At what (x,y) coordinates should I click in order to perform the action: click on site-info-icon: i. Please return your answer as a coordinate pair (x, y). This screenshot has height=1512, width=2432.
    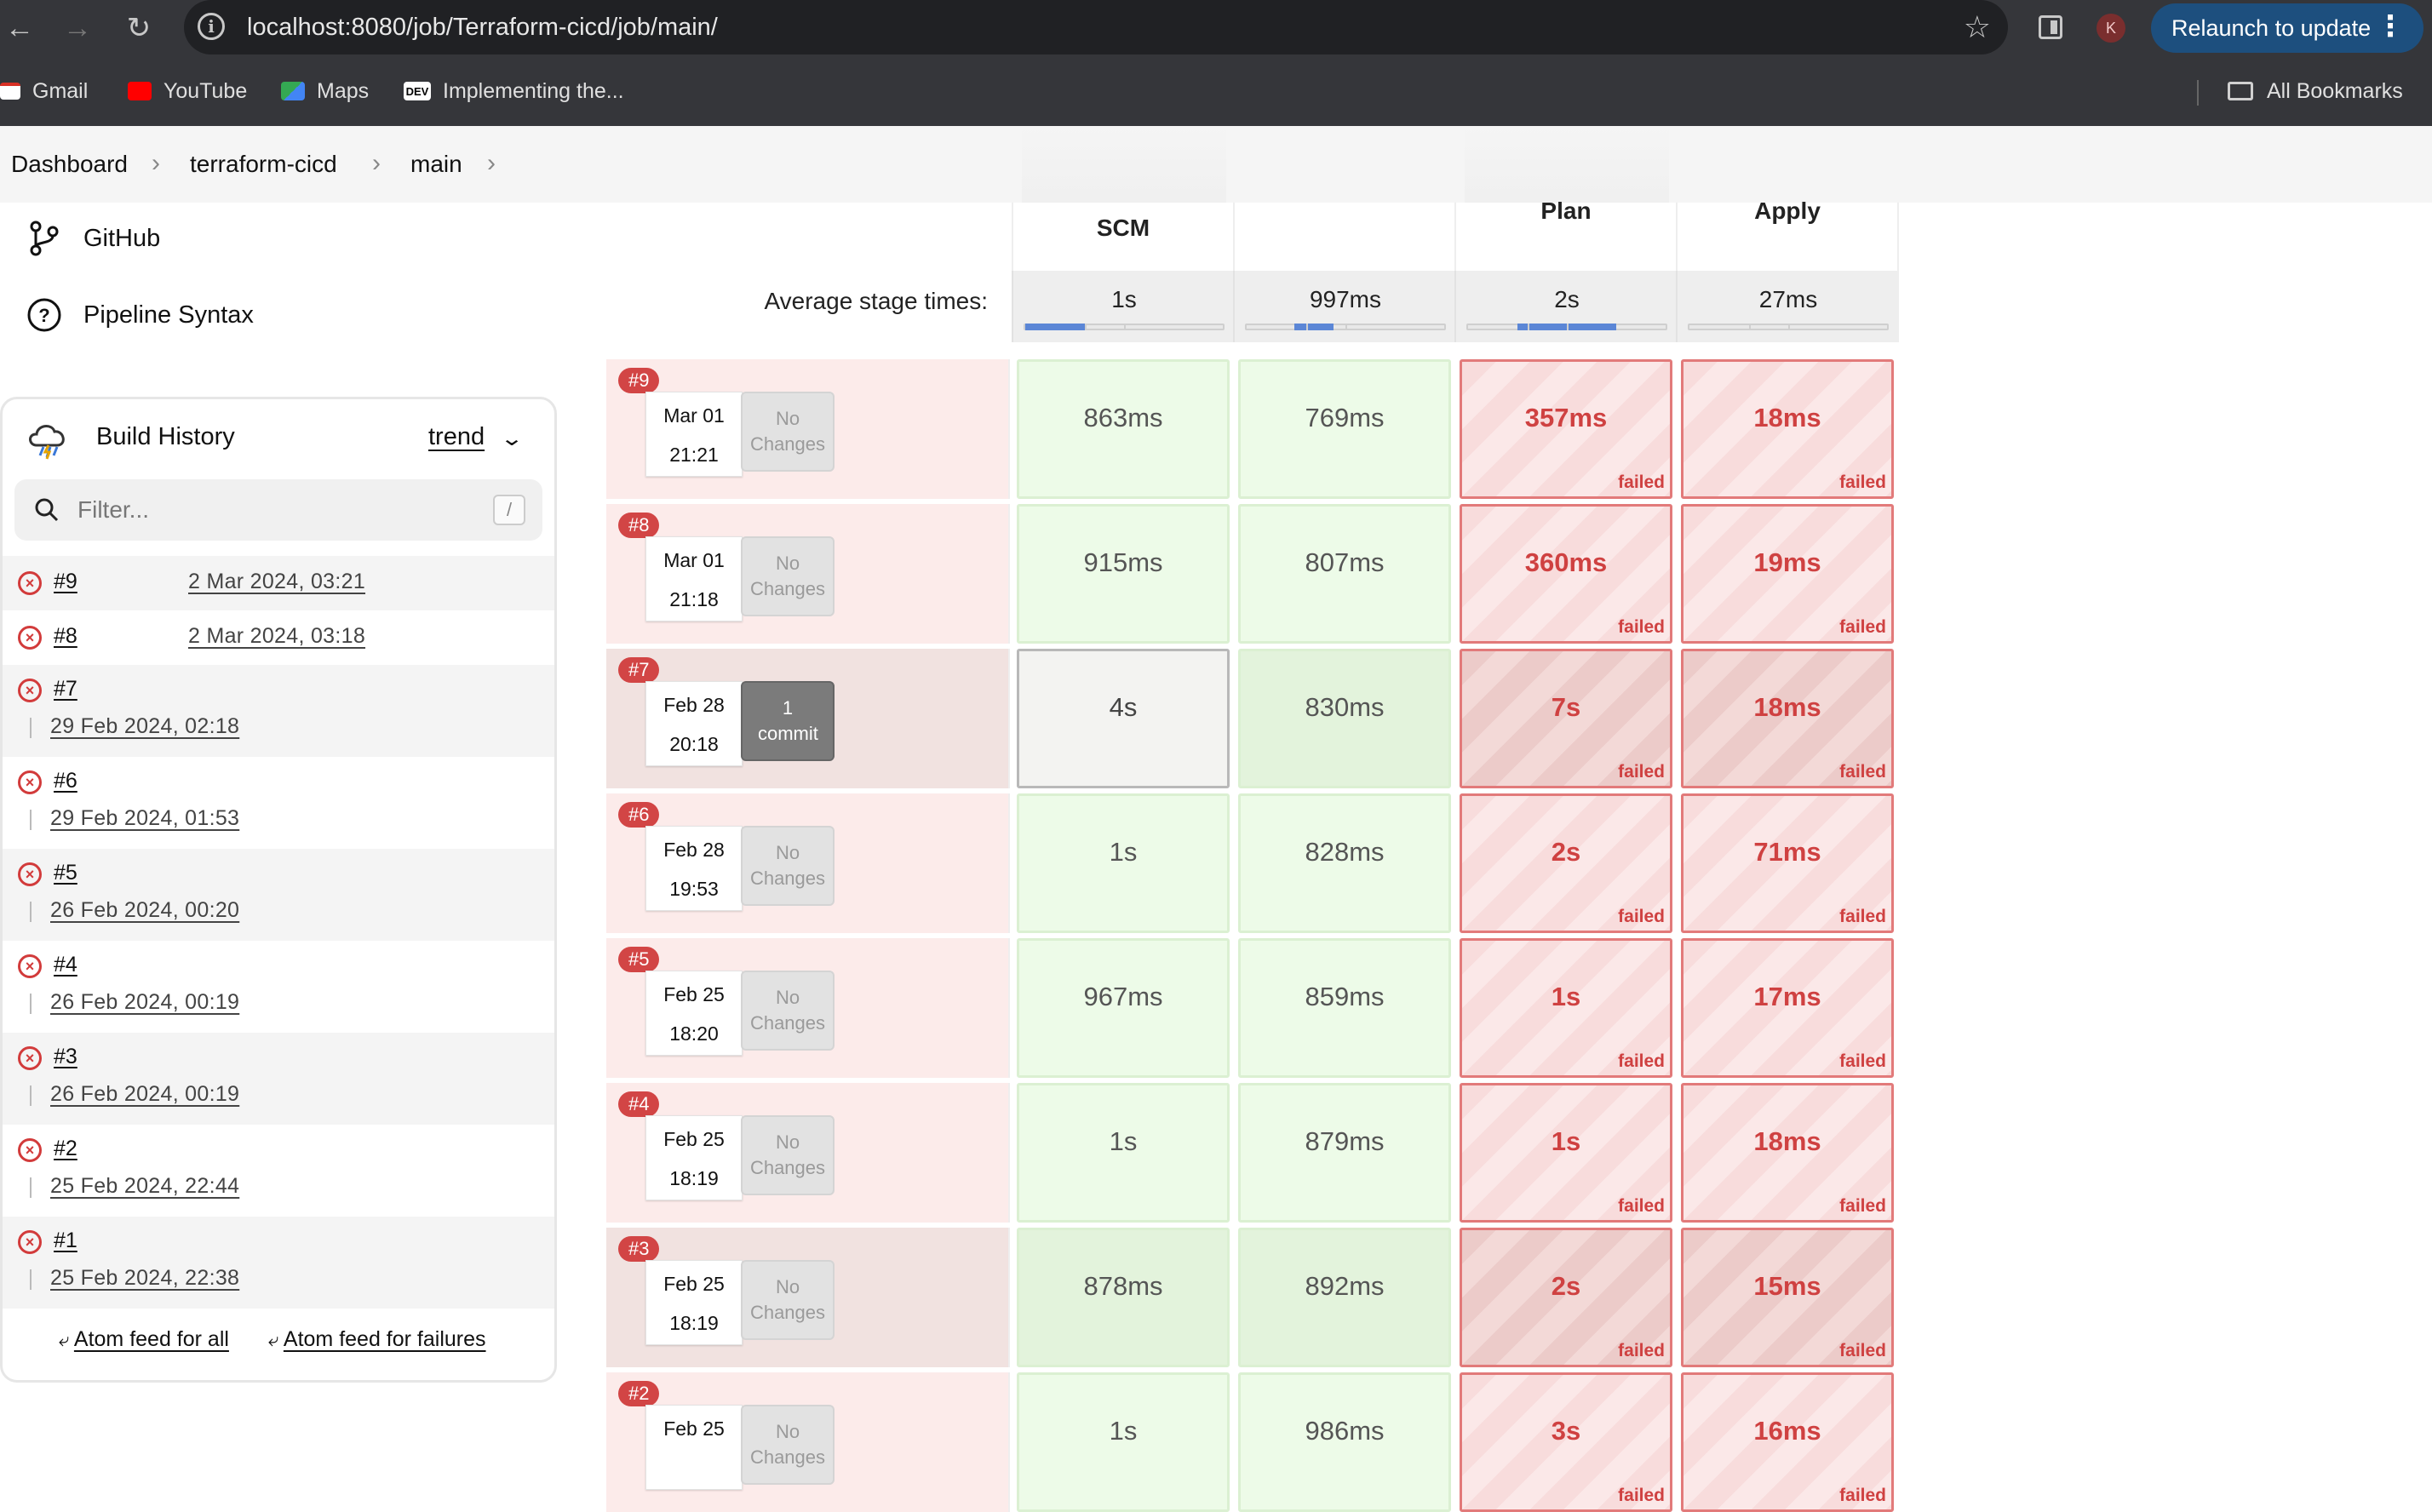
    Looking at the image, I should click on (211, 26).